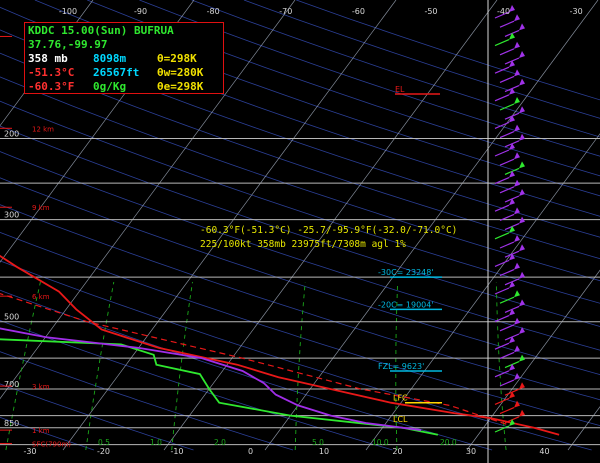 The width and height of the screenshot is (600, 463). Describe the element at coordinates (400, 398) in the screenshot. I see `level-label: LFC` at that location.